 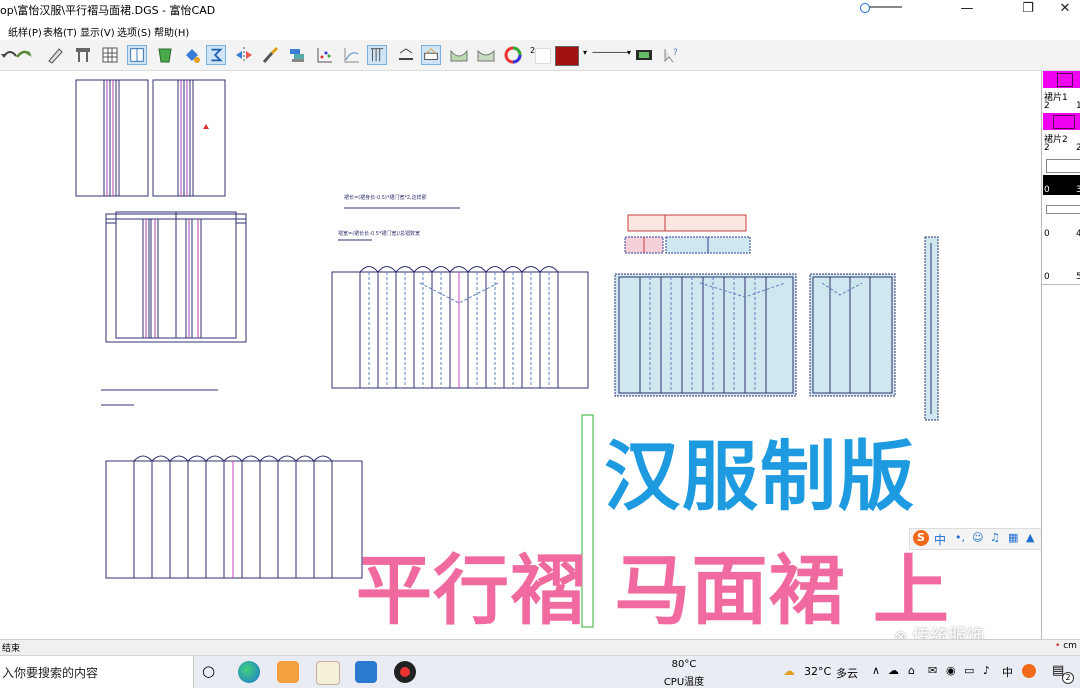 What do you see at coordinates (911, 670) in the screenshot?
I see `onedrive-tray-icon: ⌂` at bounding box center [911, 670].